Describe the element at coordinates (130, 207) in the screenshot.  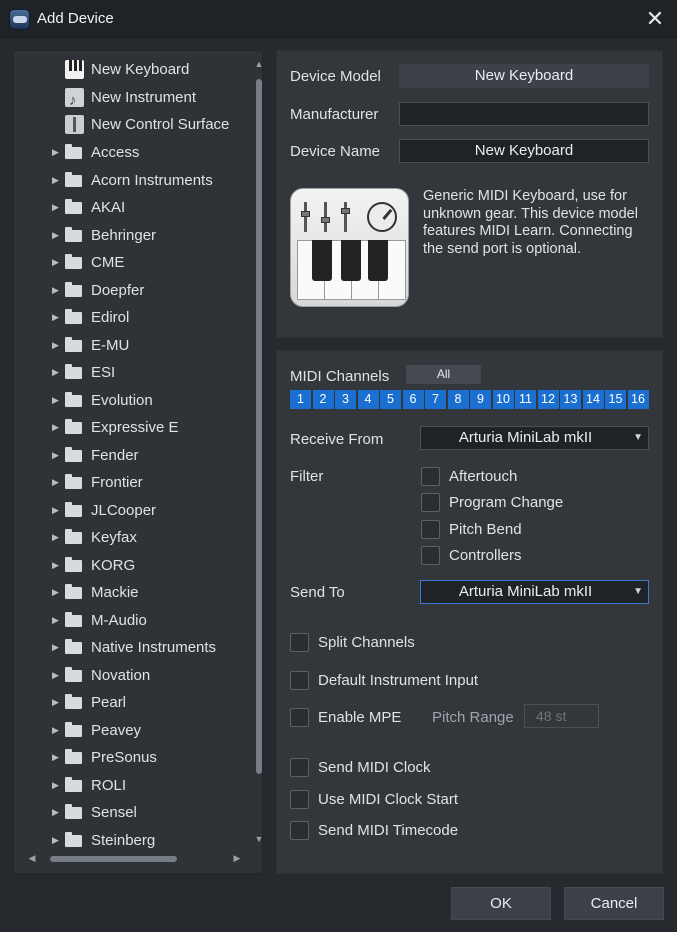
I see `tree-folder-item: ▶ AKAI` at that location.